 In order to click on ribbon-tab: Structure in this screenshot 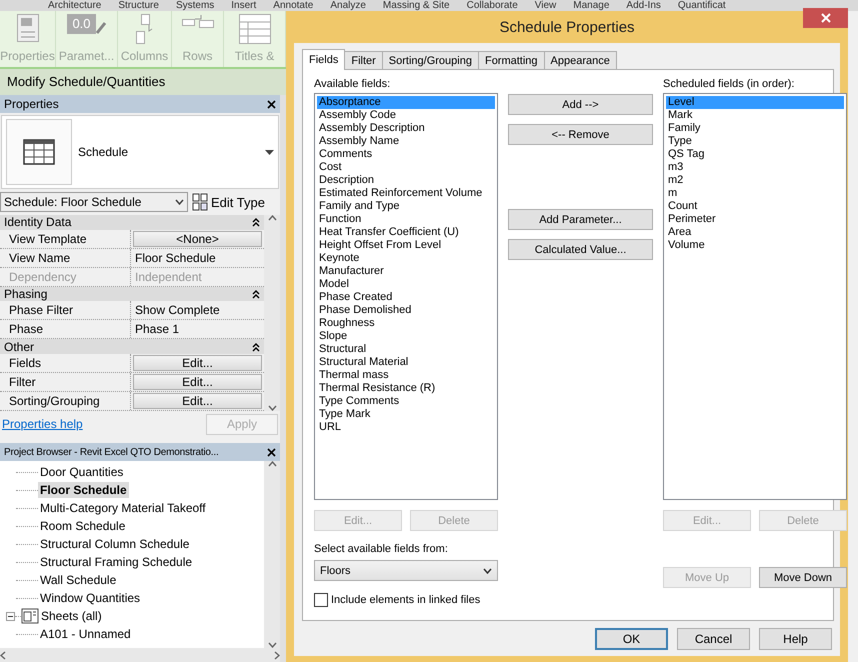, I will do `click(138, 5)`.